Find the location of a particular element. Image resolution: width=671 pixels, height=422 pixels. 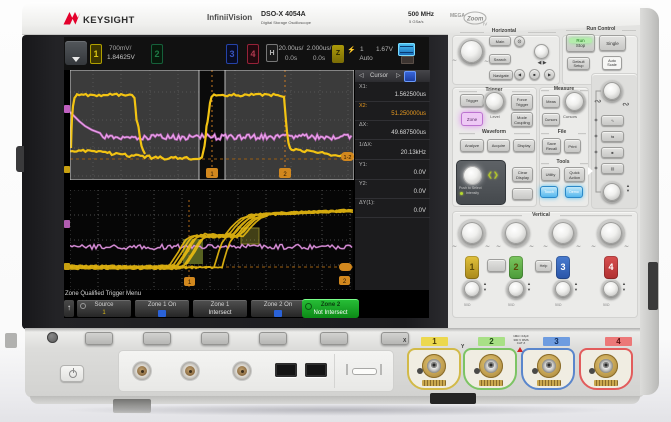

svg-text: Zoom is located at coordinates (475, 20).